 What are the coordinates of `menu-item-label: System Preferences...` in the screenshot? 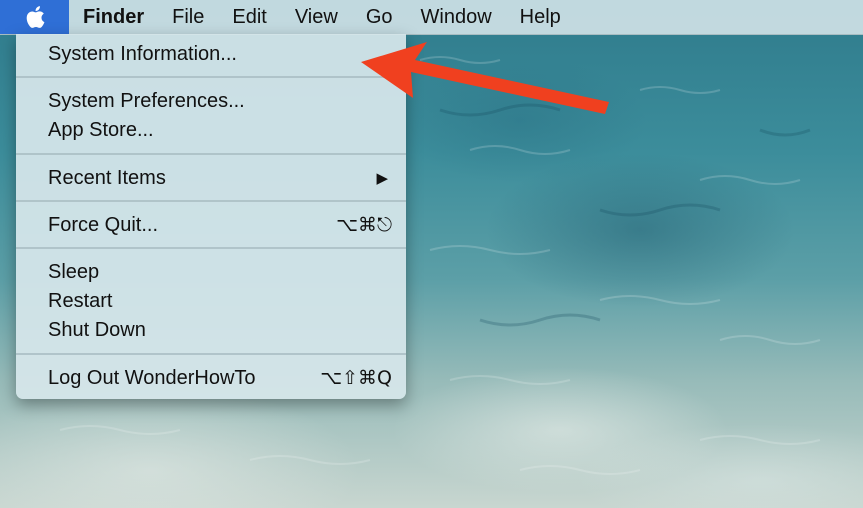 It's located at (146, 101).